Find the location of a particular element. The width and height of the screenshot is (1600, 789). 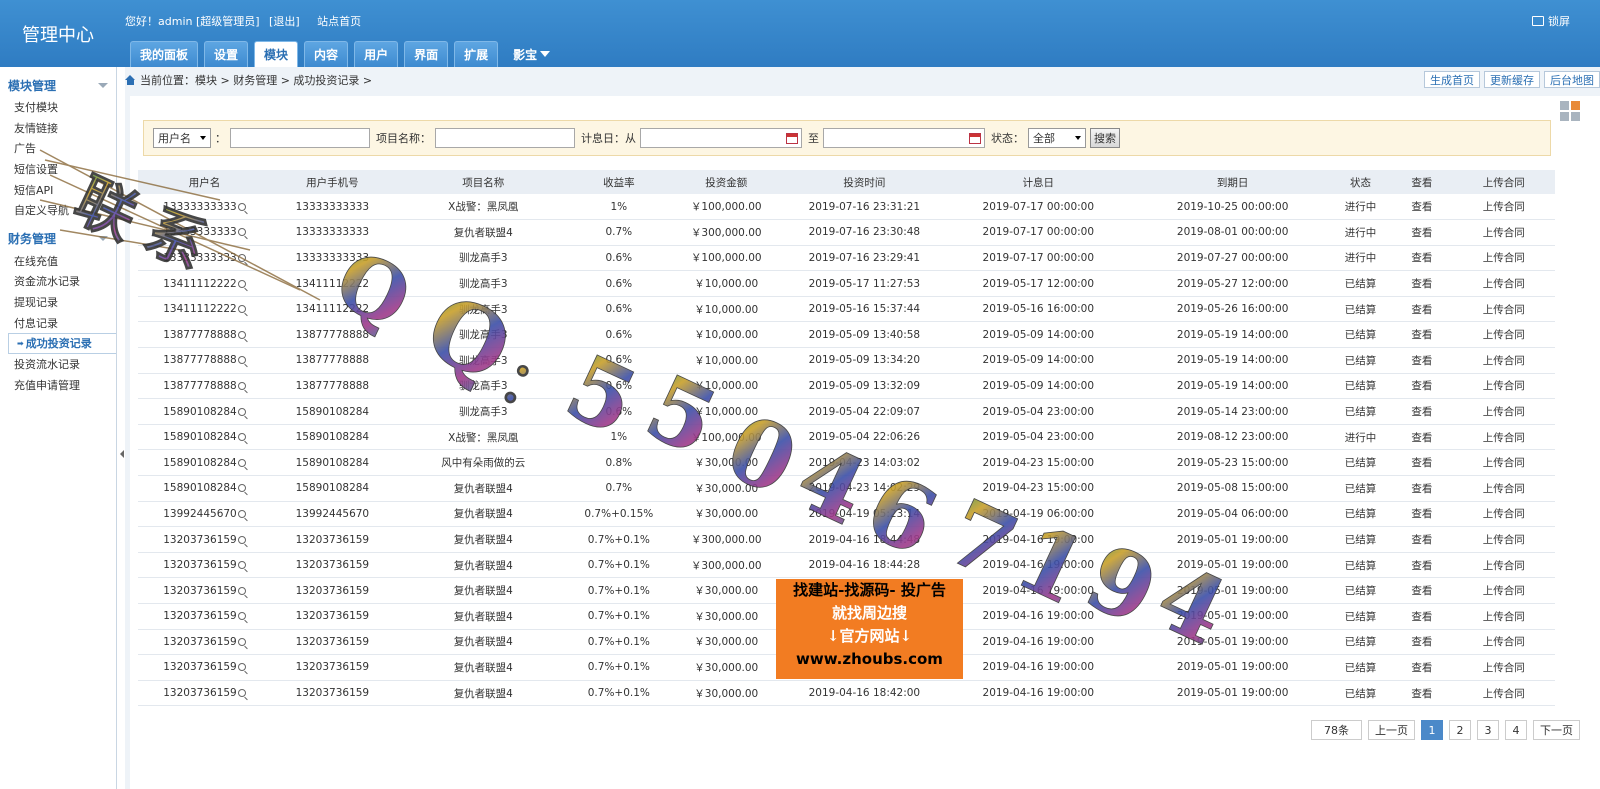

page-button: 3 is located at coordinates (1488, 730).